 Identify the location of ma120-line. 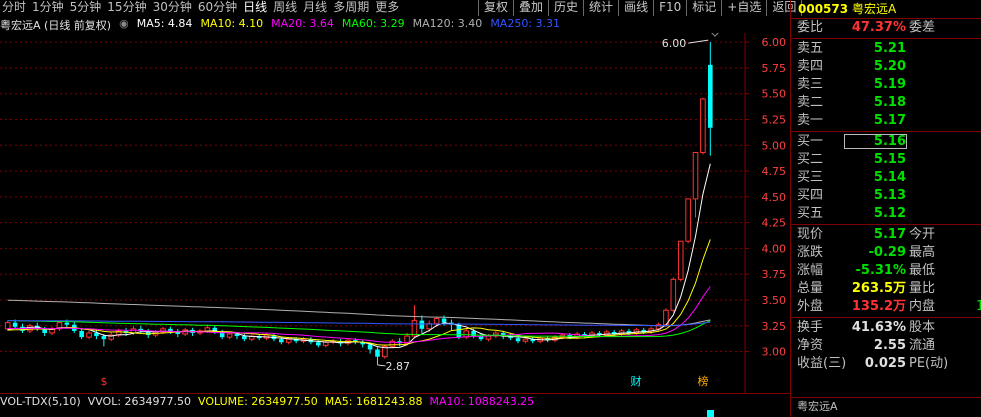
(359, 313).